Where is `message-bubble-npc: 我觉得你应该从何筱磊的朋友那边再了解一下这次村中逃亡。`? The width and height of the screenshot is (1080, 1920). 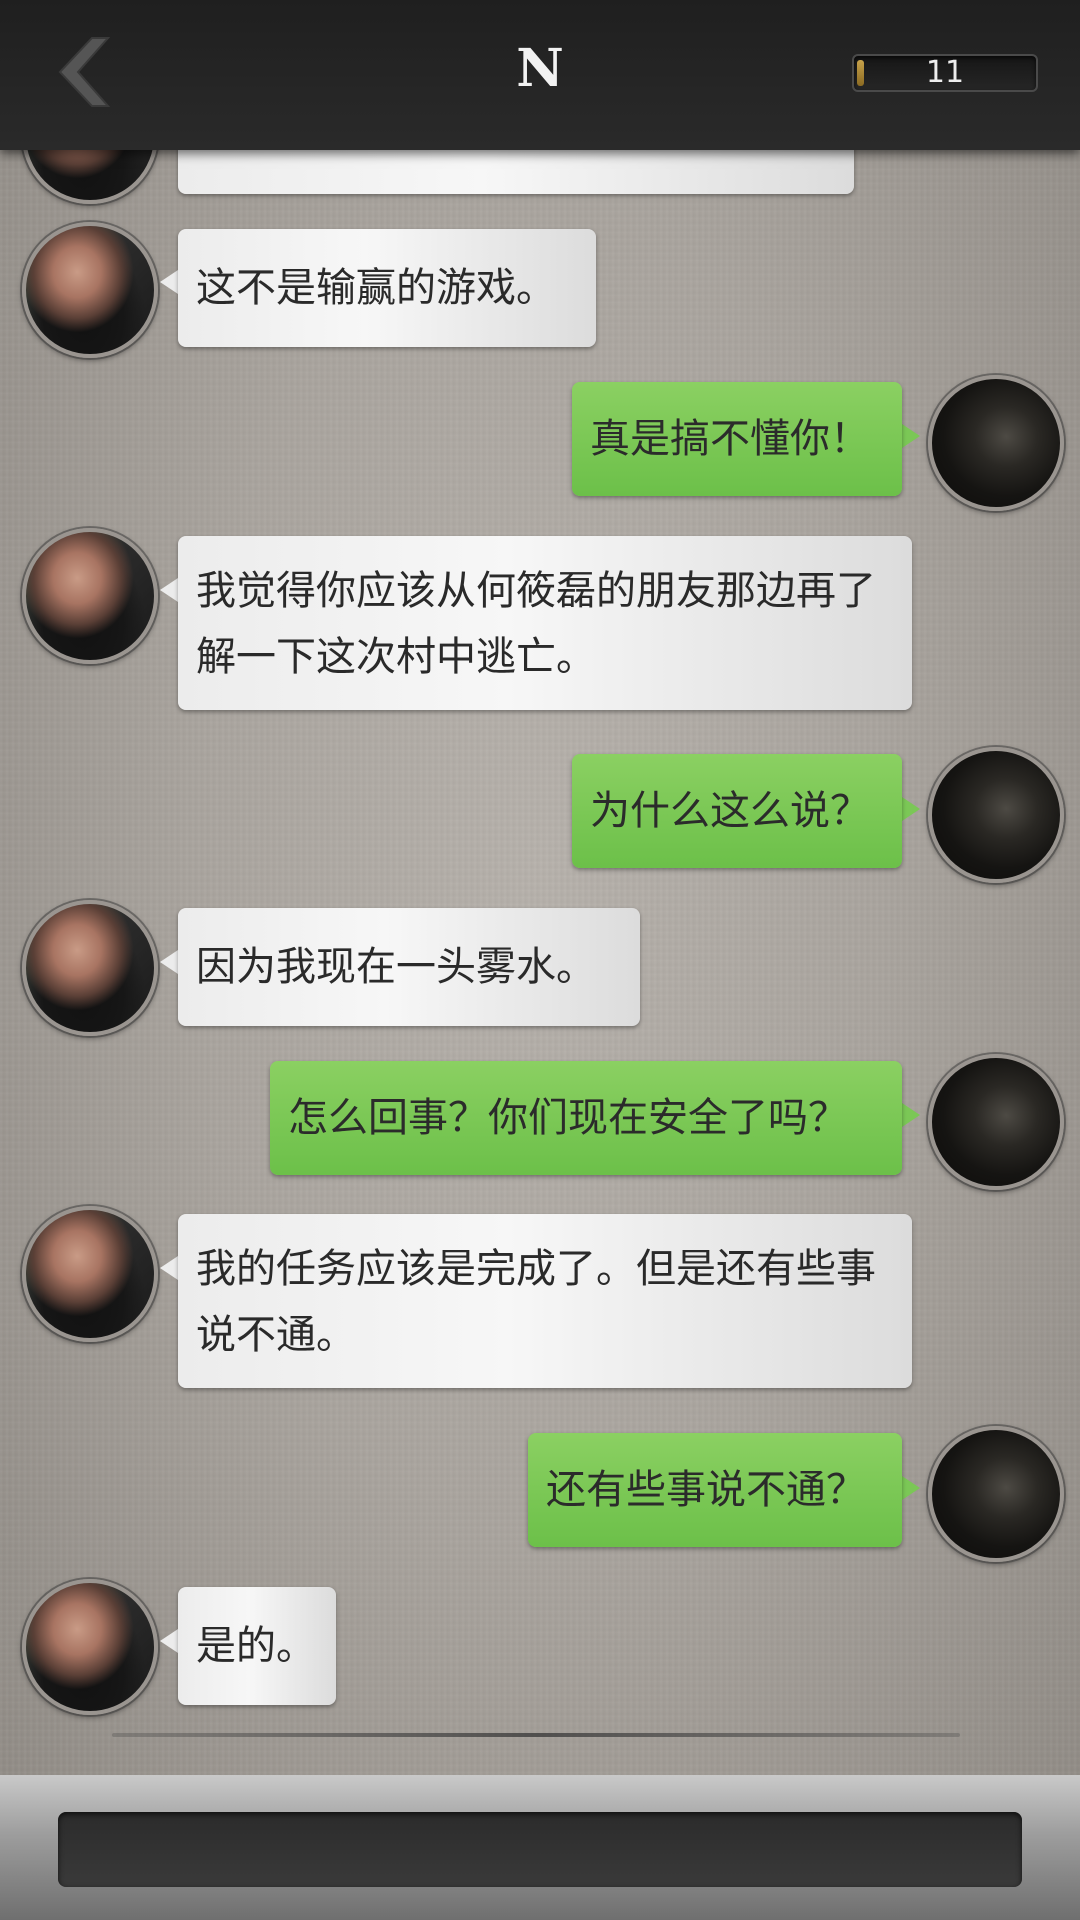
message-bubble-npc: 我觉得你应该从何筱磊的朋友那边再了解一下这次村中逃亡。 is located at coordinates (545, 623).